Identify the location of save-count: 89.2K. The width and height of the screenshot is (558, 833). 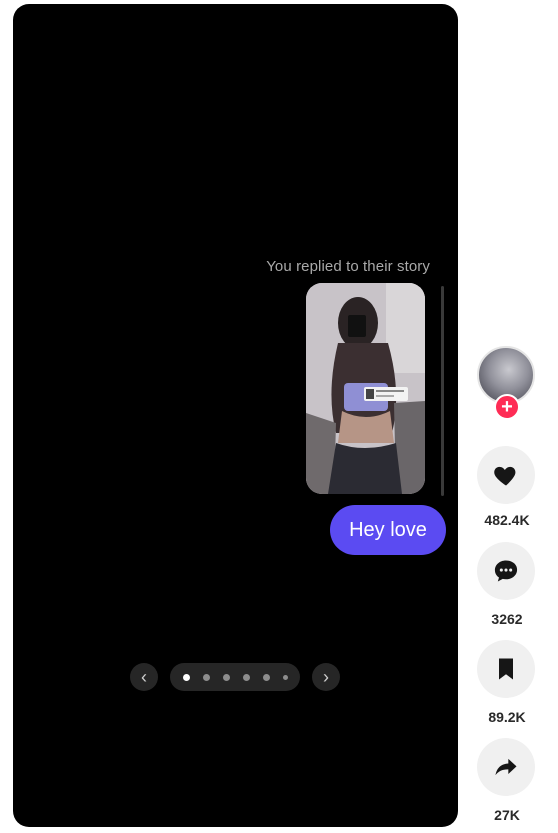
(507, 717).